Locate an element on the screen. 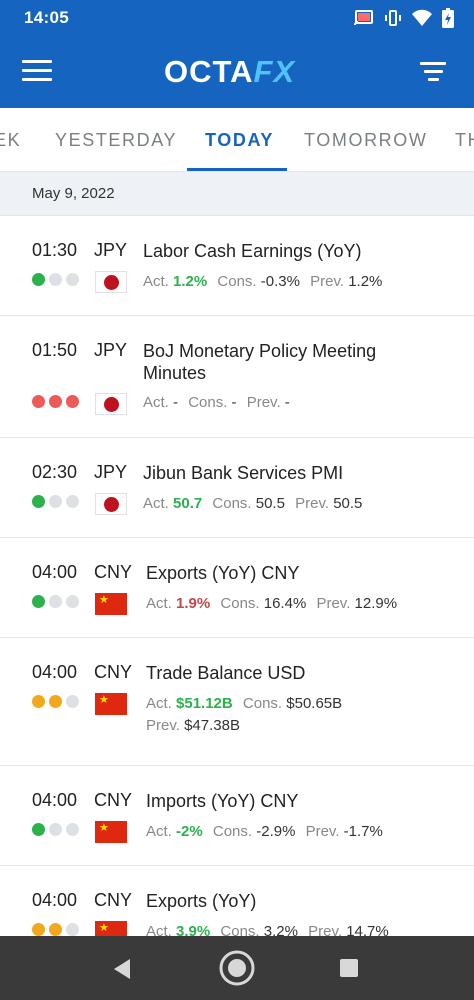  date-tabs: EK YESTERDAY TODAY TOMORROW TH is located at coordinates (237, 140).